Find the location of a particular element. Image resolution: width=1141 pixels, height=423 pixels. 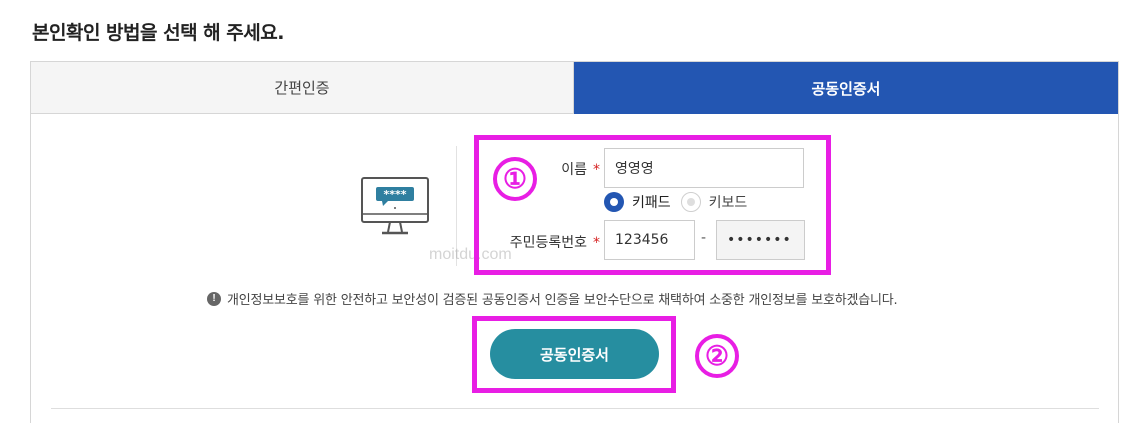

page-title: 본인확인 방법을 선택 해 주세요. is located at coordinates (158, 33).